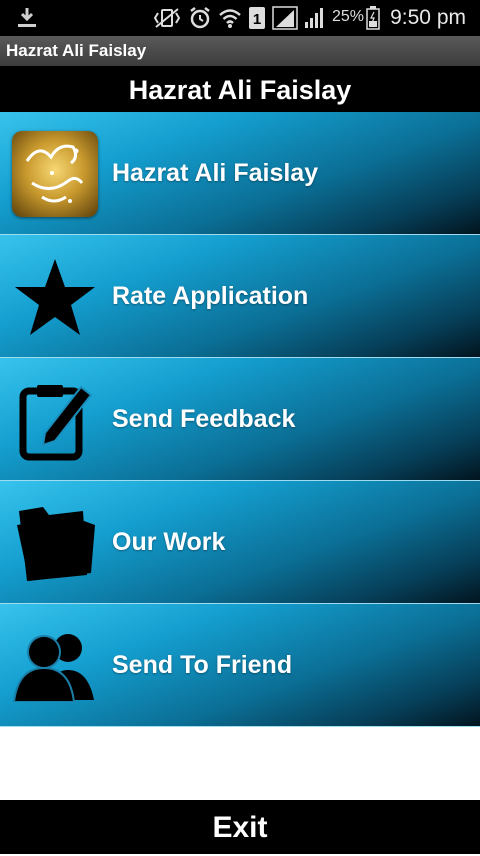  I want to click on sim-icon: 1, so click(257, 20).